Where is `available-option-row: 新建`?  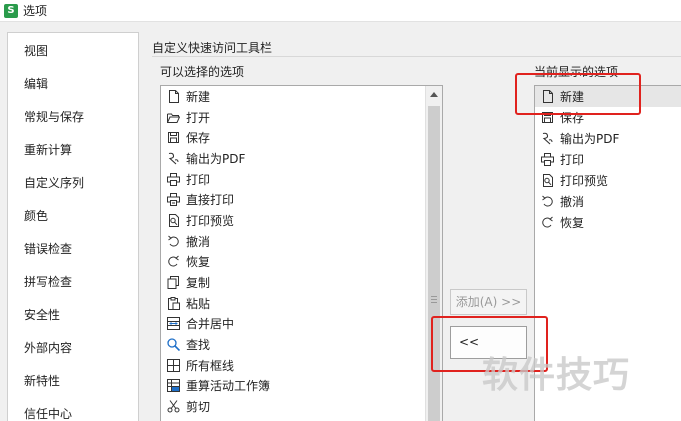 available-option-row: 新建 is located at coordinates (293, 96).